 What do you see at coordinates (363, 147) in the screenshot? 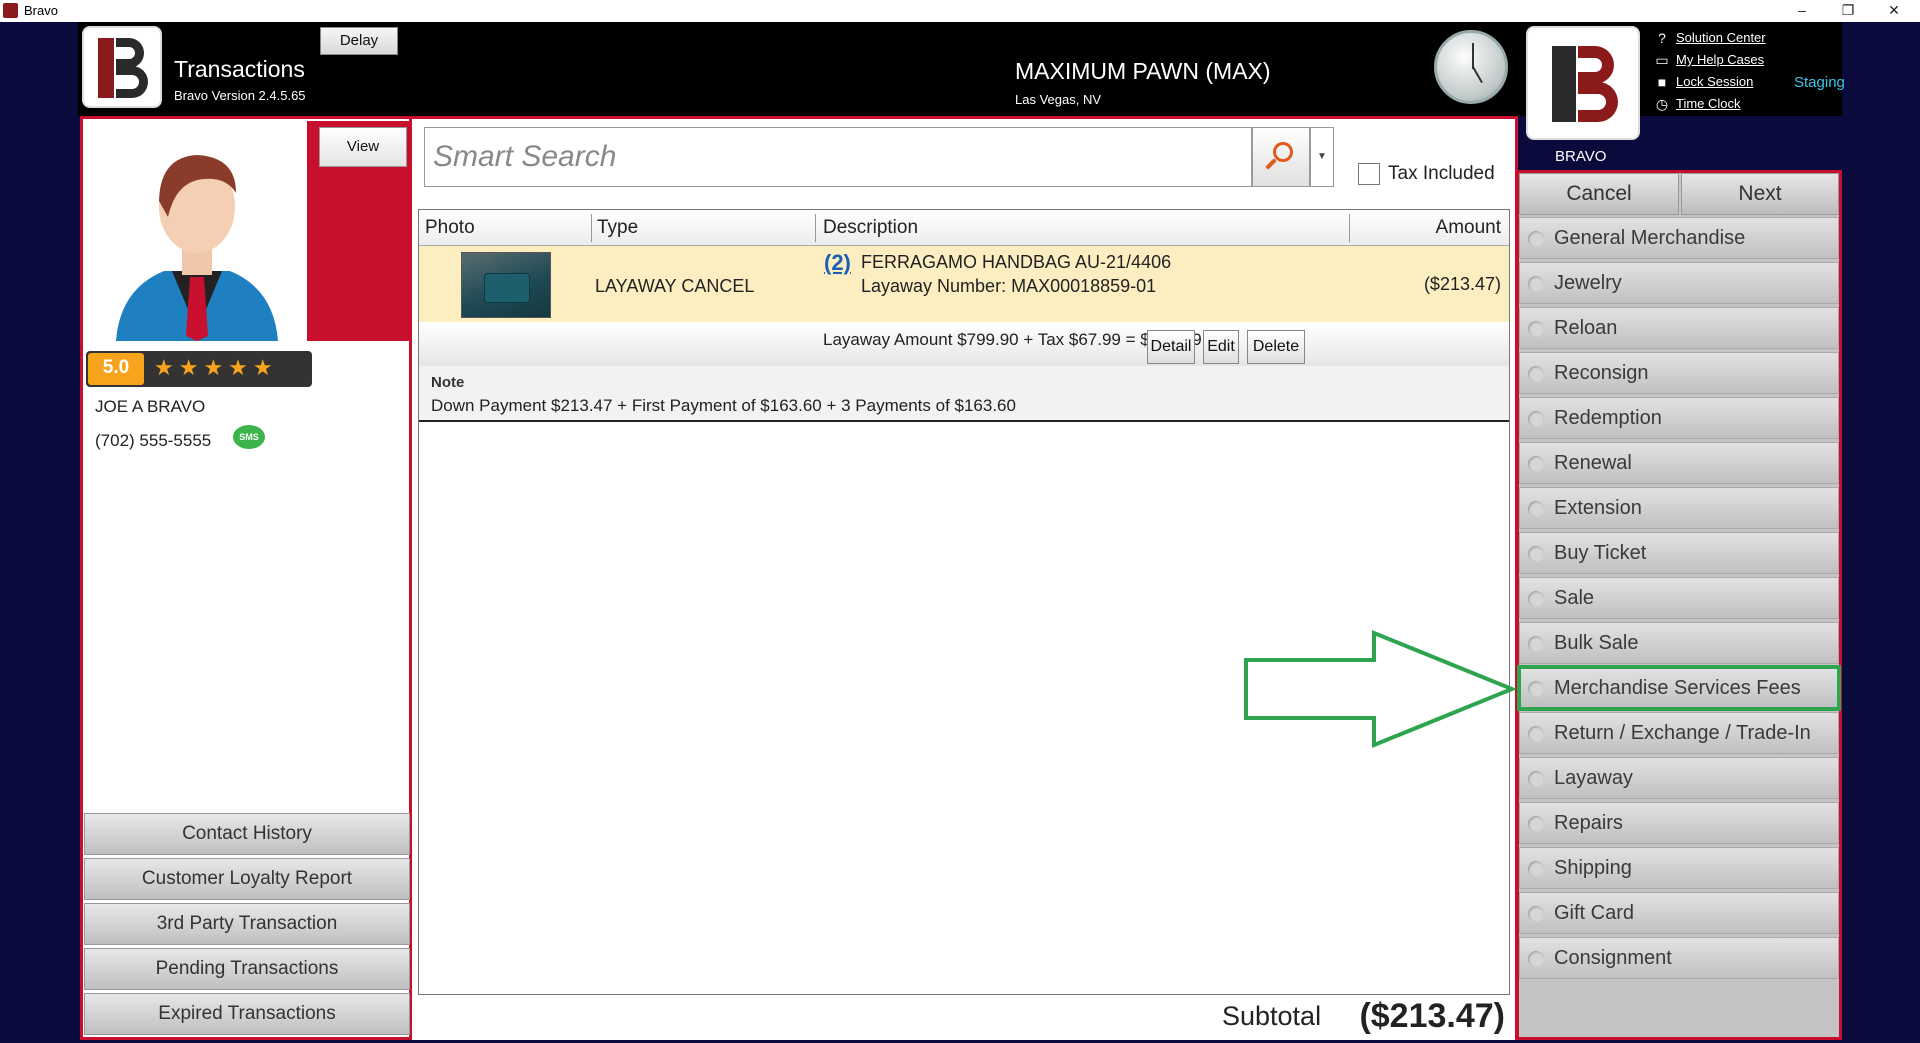
I see `view-customer-button: View` at bounding box center [363, 147].